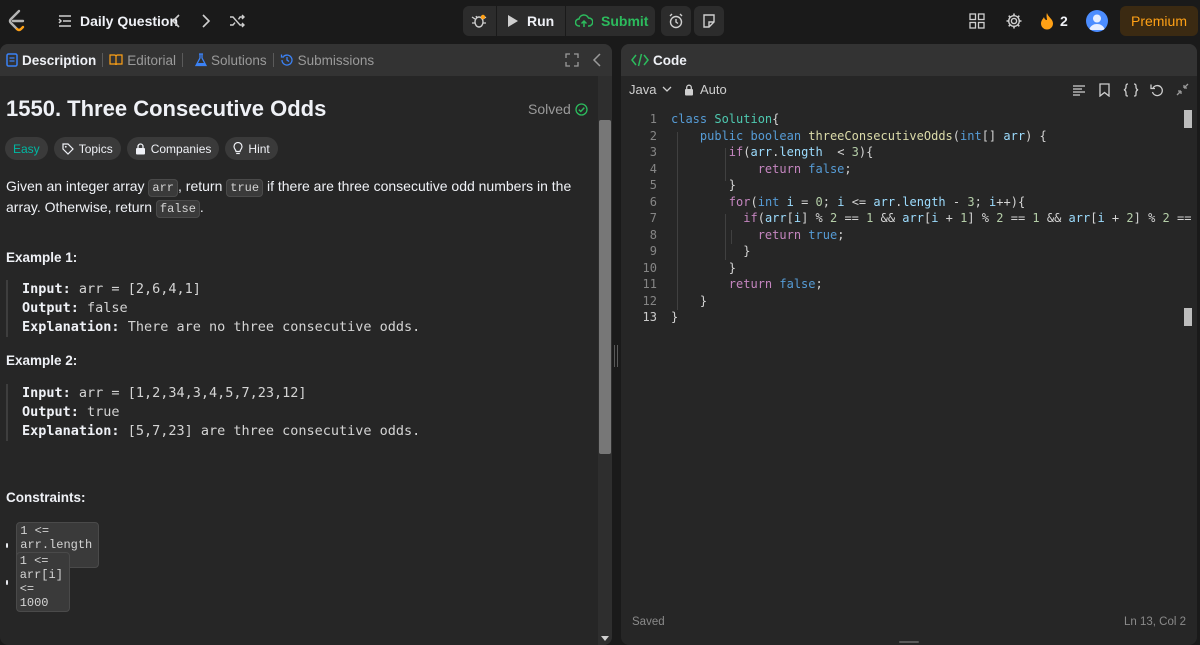 The image size is (1200, 645). I want to click on difficulty-label: Easy, so click(26, 148).